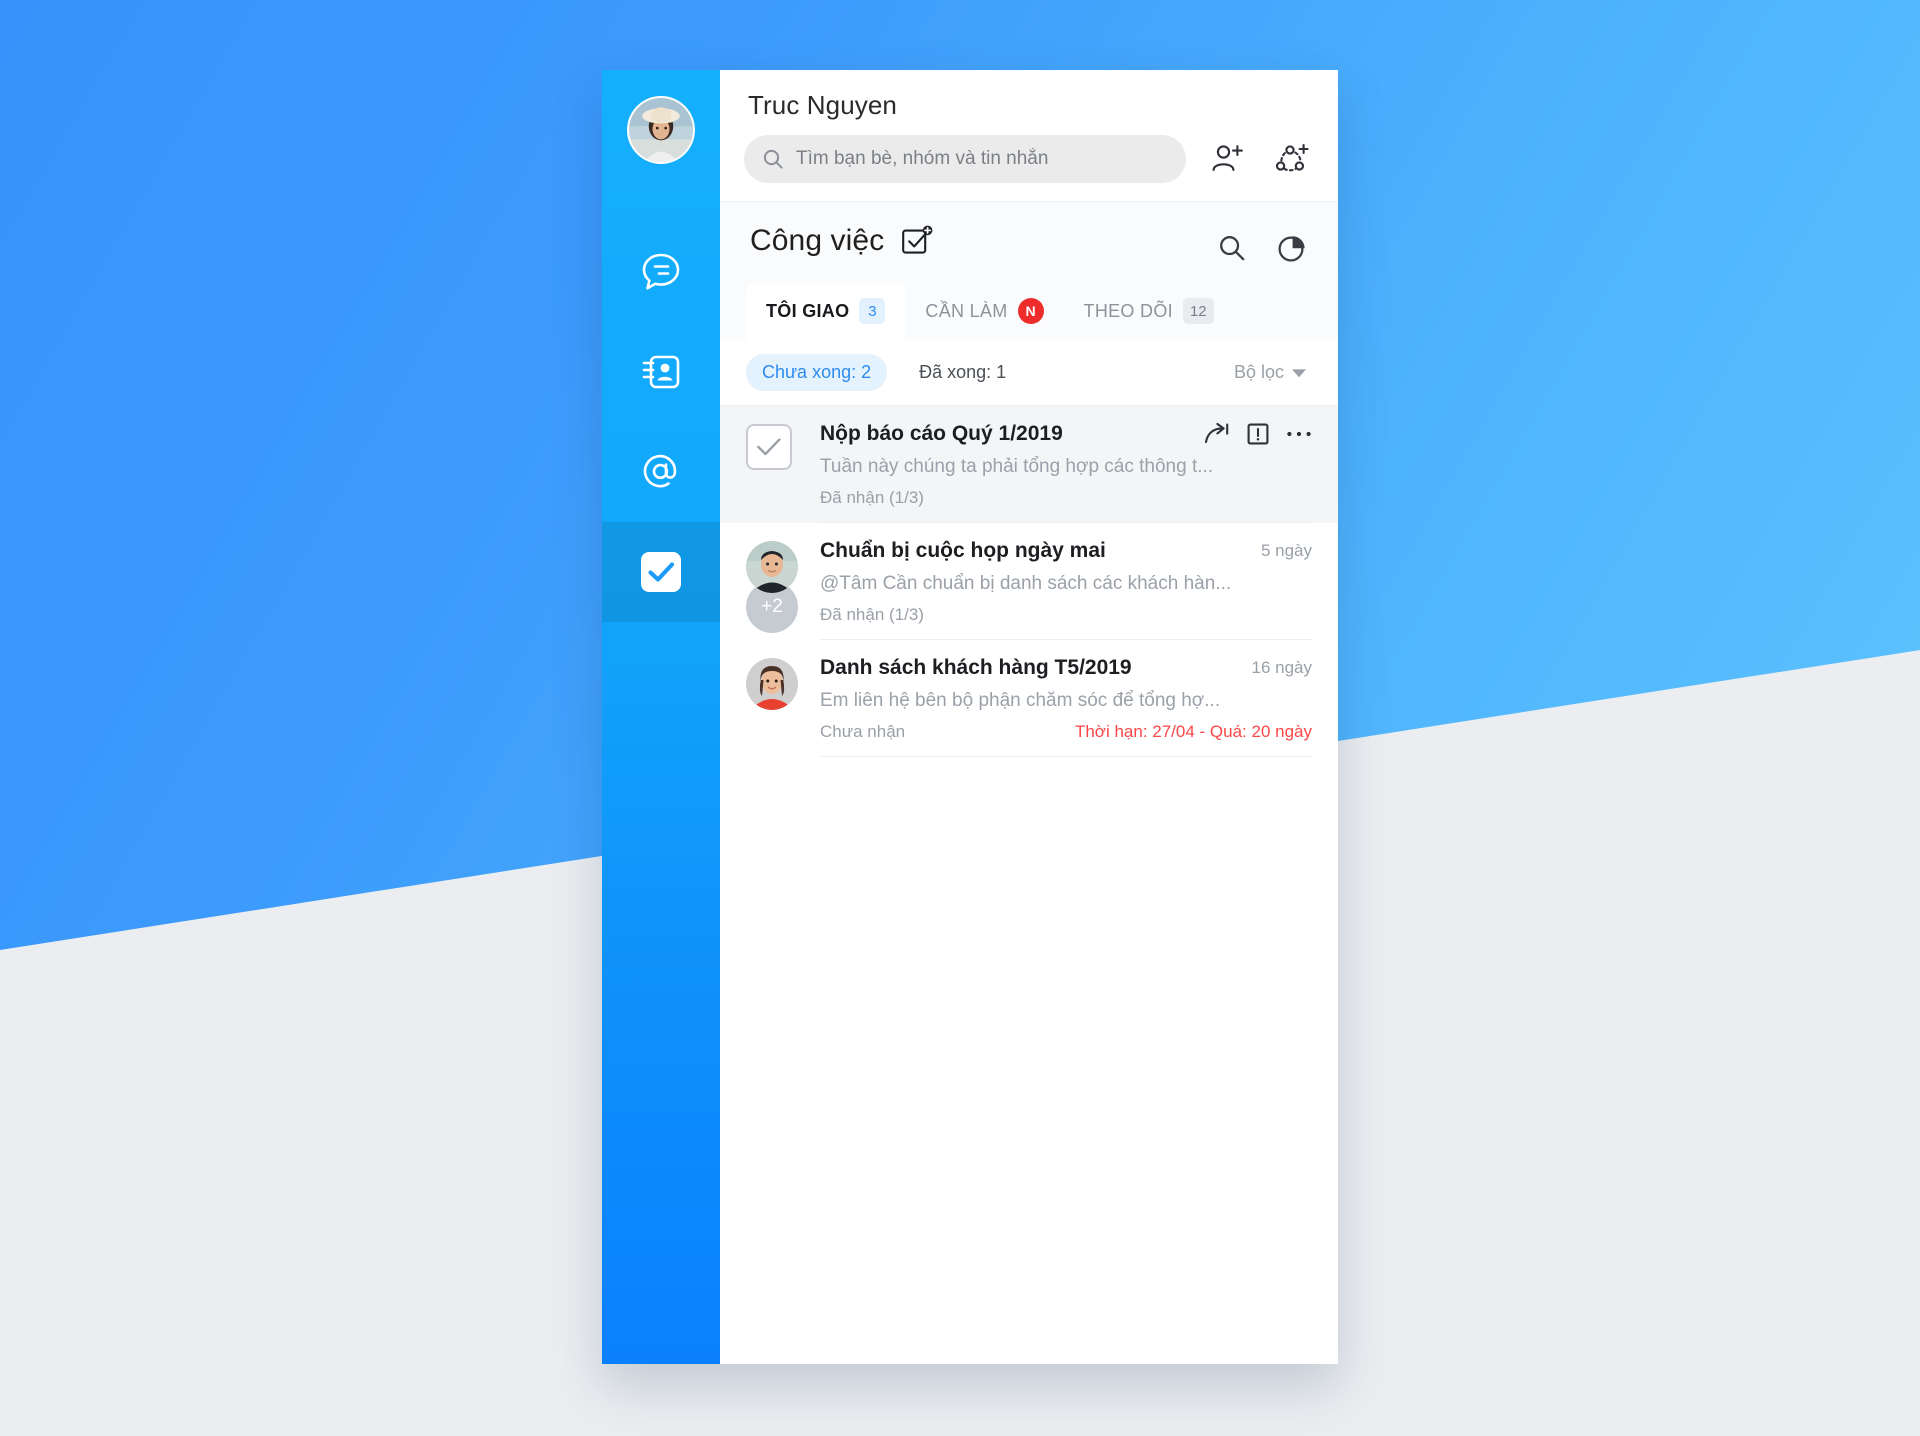 The height and width of the screenshot is (1436, 1920). Describe the element at coordinates (1198, 311) in the screenshot. I see `tab-badge: 12` at that location.